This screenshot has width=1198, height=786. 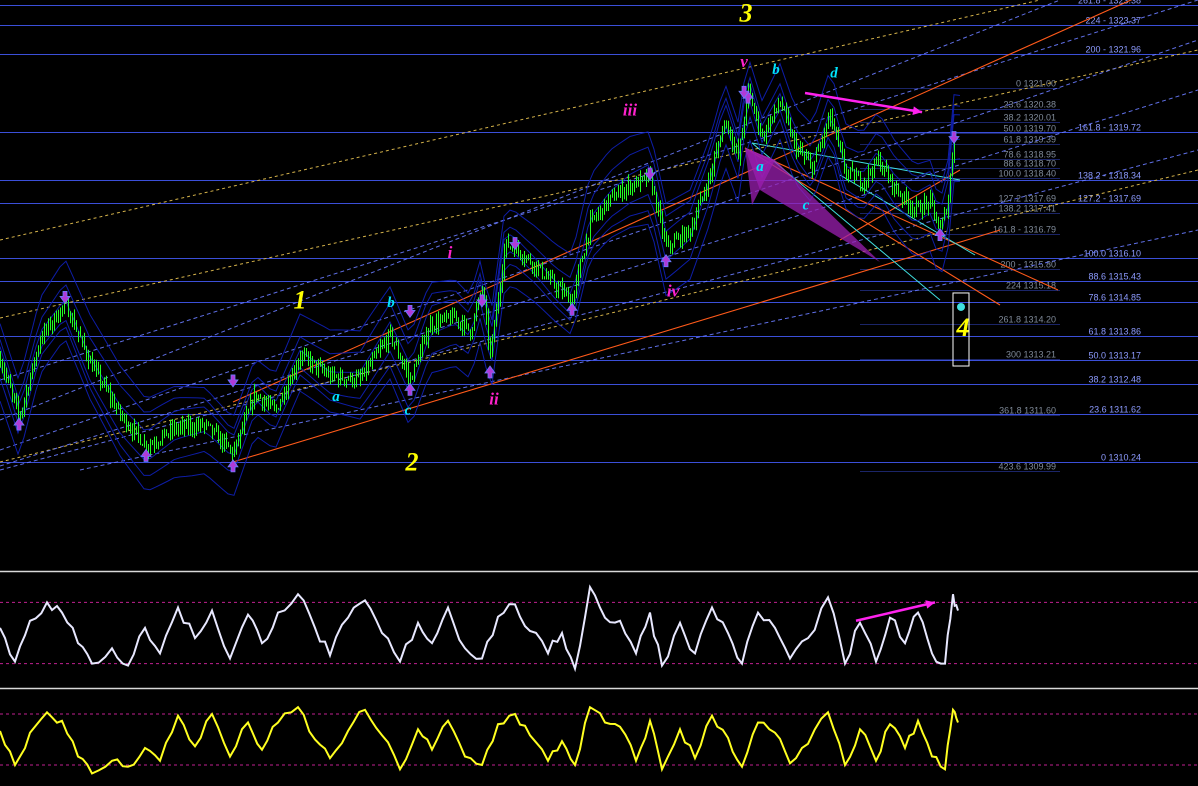 What do you see at coordinates (1027, 320) in the screenshot?
I see `fib-inner-label: 261.8 1314.20` at bounding box center [1027, 320].